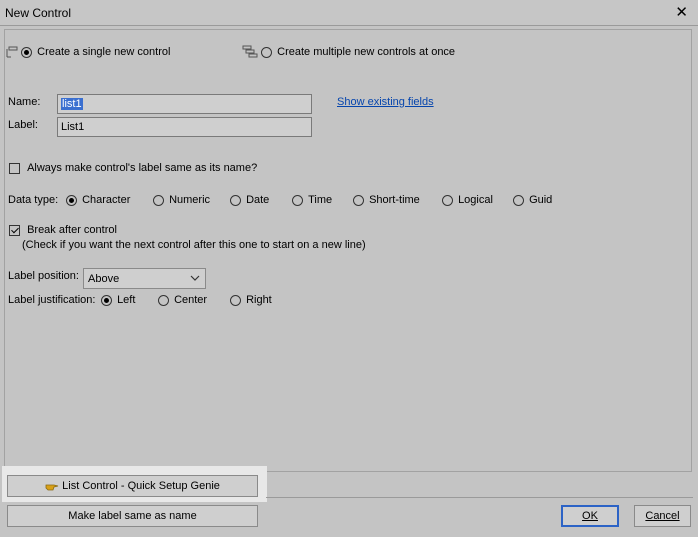  What do you see at coordinates (518, 200) in the screenshot?
I see `data-type-guid-radio` at bounding box center [518, 200].